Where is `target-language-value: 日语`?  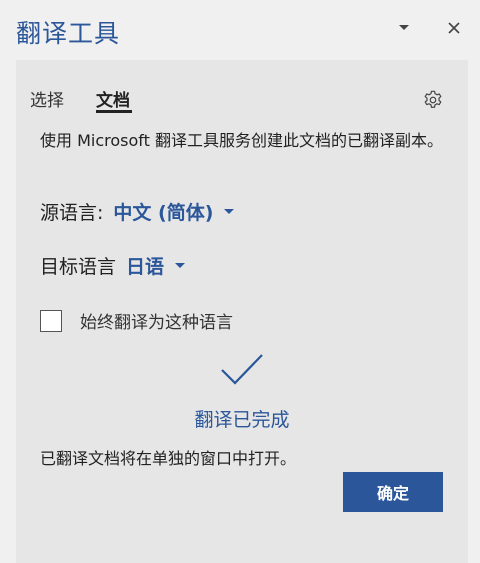 target-language-value: 日语 is located at coordinates (145, 267).